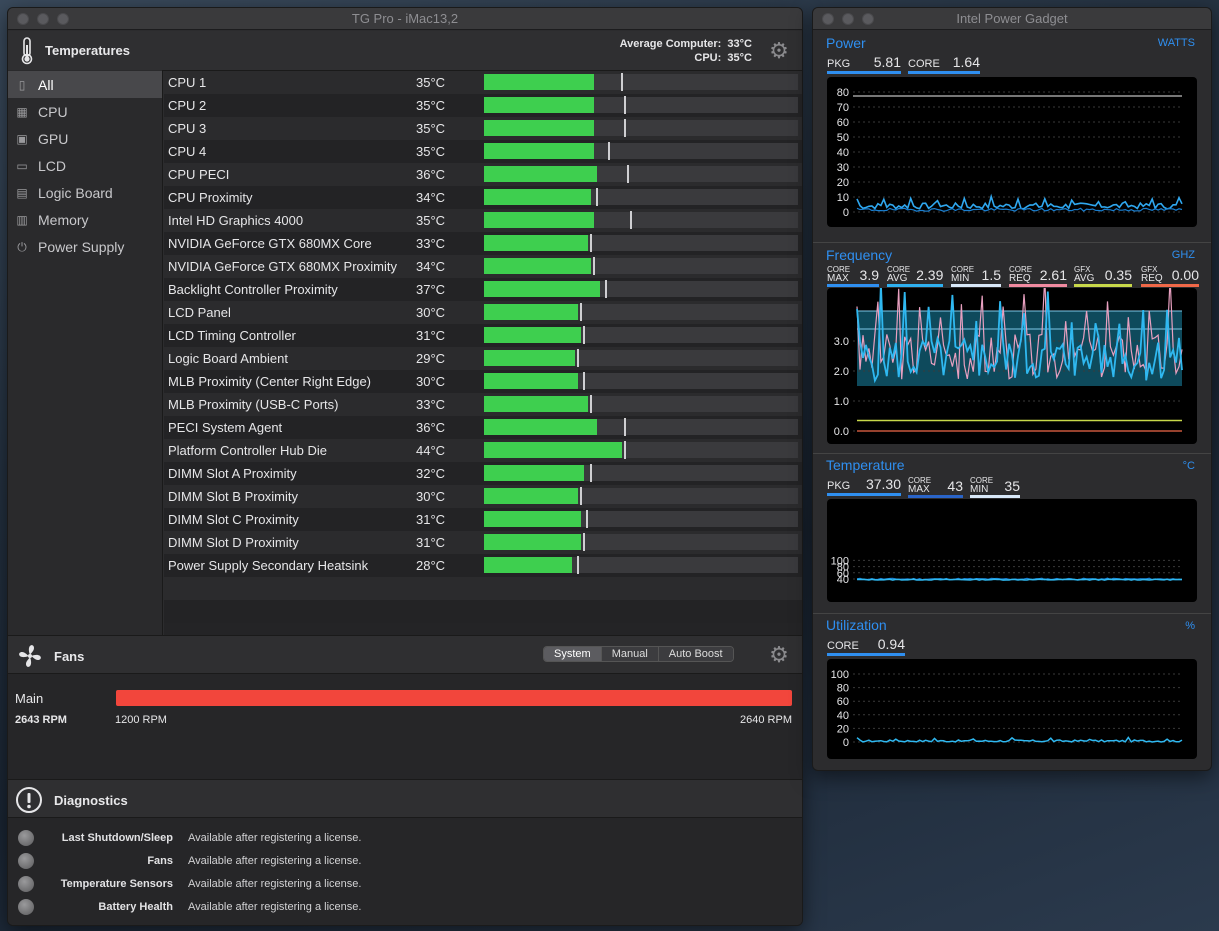 Image resolution: width=1219 pixels, height=931 pixels. I want to click on sensor-row: DIMM Slot D Proximity 31°C, so click(483, 542).